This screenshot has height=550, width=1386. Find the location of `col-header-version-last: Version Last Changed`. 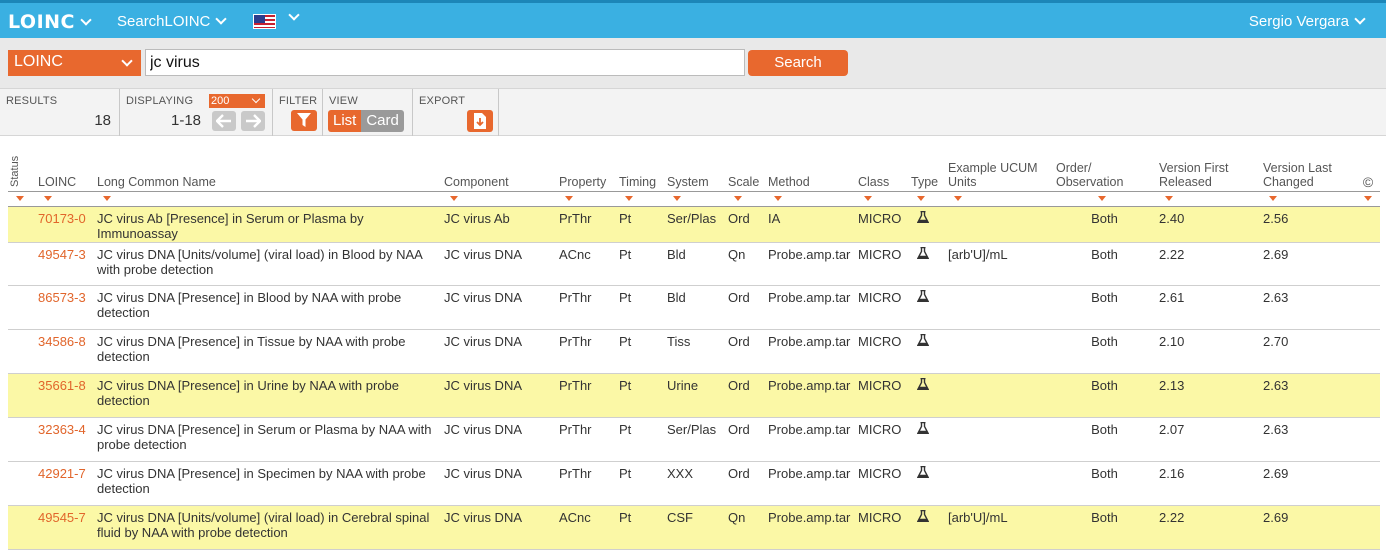

col-header-version-last: Version Last Changed is located at coordinates (1308, 164).